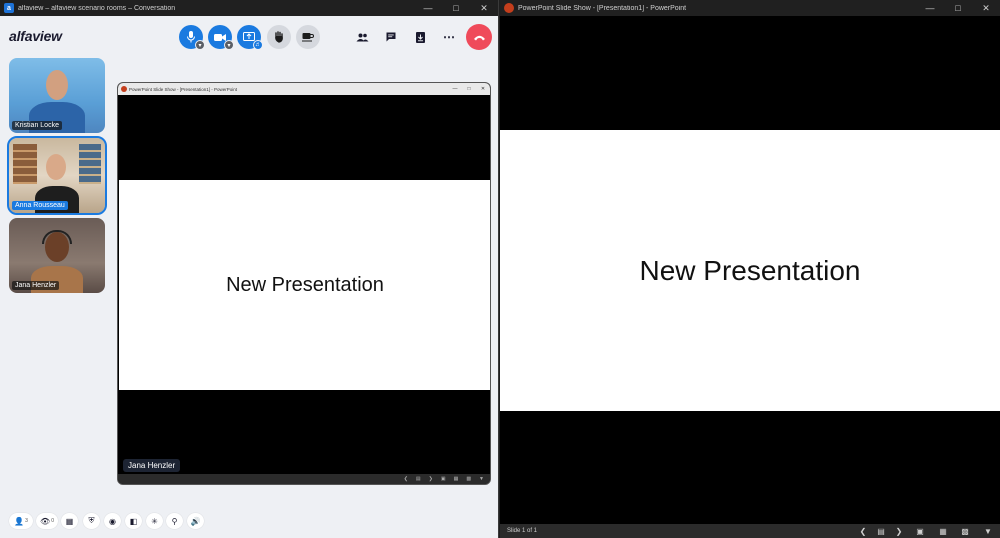 The image size is (1000, 538). What do you see at coordinates (57, 237) in the screenshot?
I see `headset-icon` at bounding box center [57, 237].